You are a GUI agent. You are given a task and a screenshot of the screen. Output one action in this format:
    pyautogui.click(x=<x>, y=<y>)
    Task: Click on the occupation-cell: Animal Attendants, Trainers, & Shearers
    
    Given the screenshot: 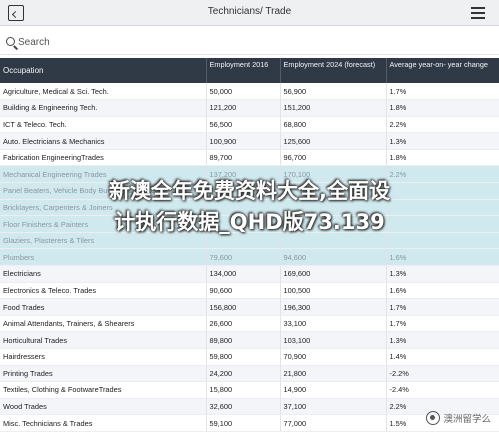 What is the action you would take?
    pyautogui.click(x=103, y=324)
    